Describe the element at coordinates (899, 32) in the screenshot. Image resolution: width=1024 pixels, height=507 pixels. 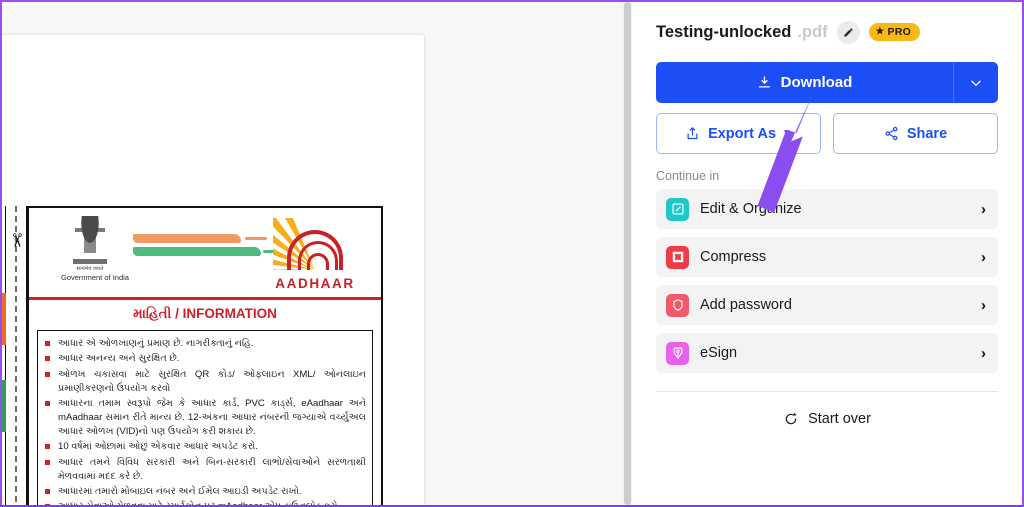
I see `pro-badge-label: PRO` at that location.